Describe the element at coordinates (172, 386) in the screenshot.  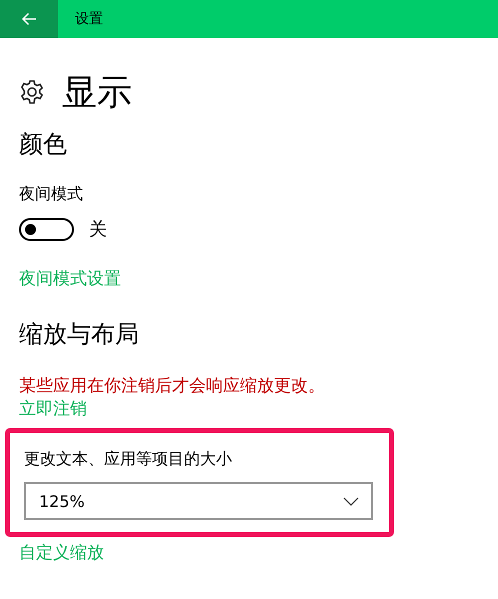
I see `warning-text: 某些应用在你注销后才会响应缩放更改。` at that location.